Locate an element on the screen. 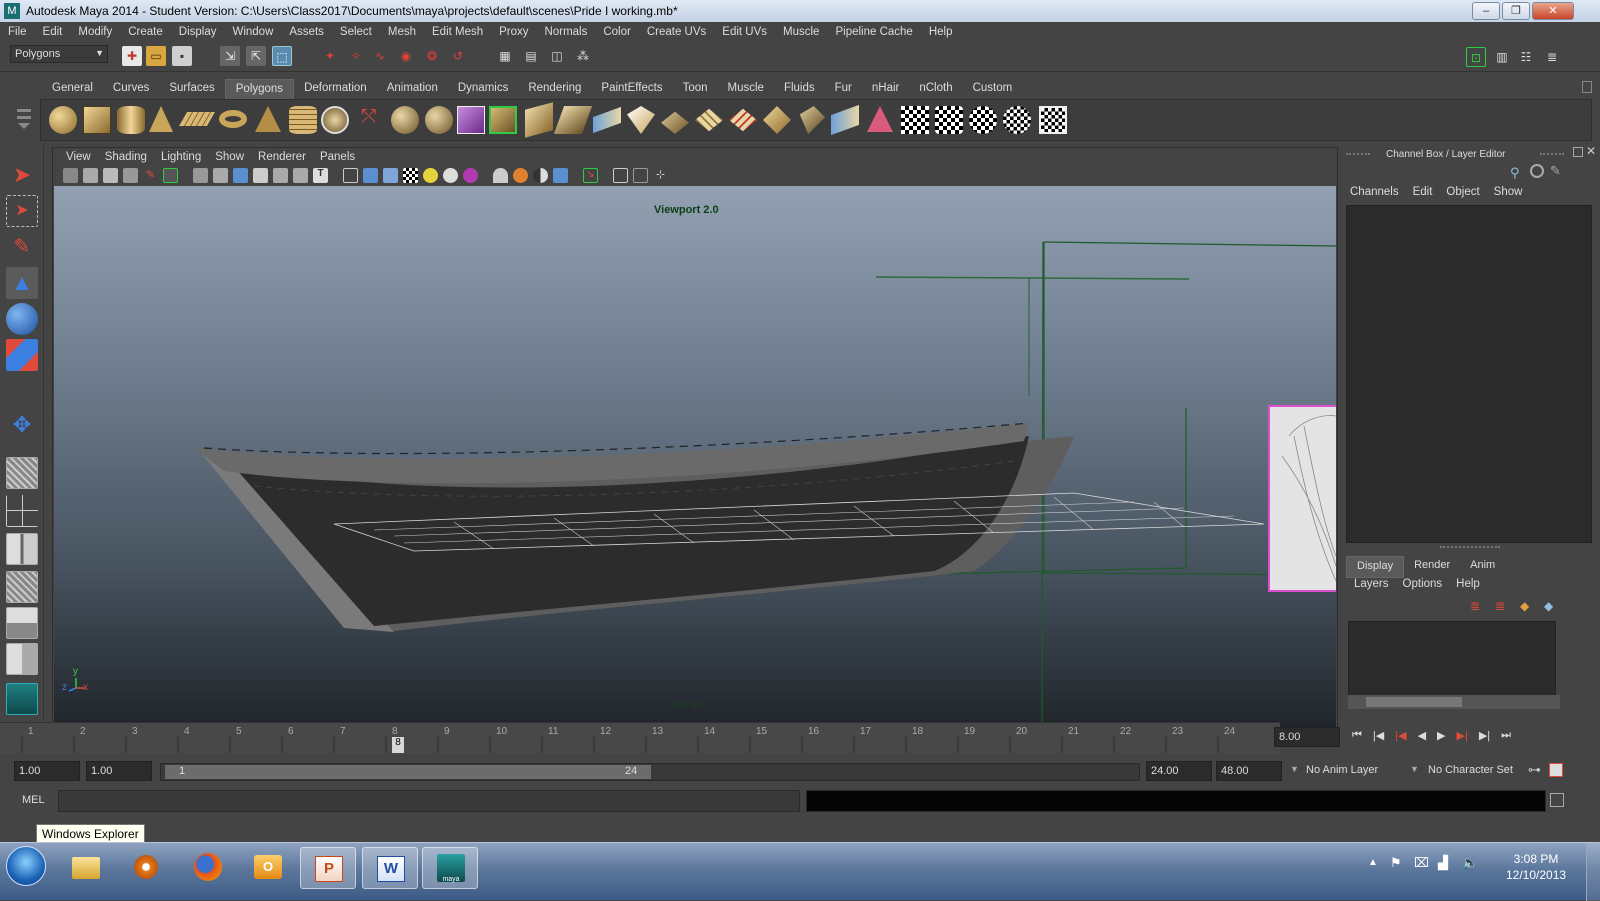 This screenshot has height=901, width=1600. smooth-icon is located at coordinates (439, 120).